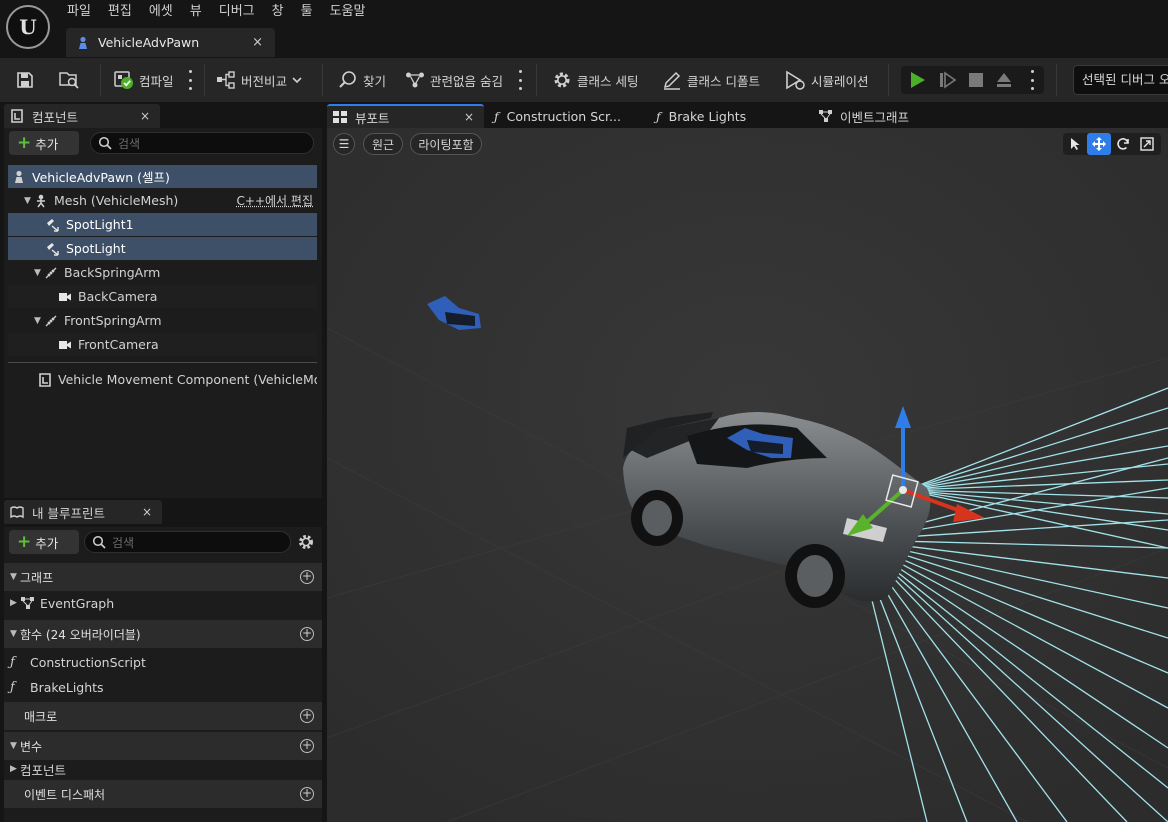 This screenshot has width=1168, height=822. Describe the element at coordinates (372, 118) in the screenshot. I see `tab-viewport-label: 뷰포트` at that location.